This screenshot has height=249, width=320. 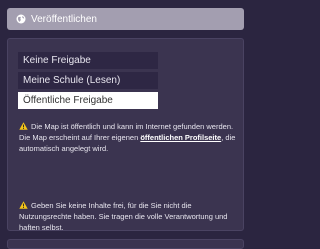 I want to click on publish-section-header: Veröffentlichen, so click(x=125, y=19).